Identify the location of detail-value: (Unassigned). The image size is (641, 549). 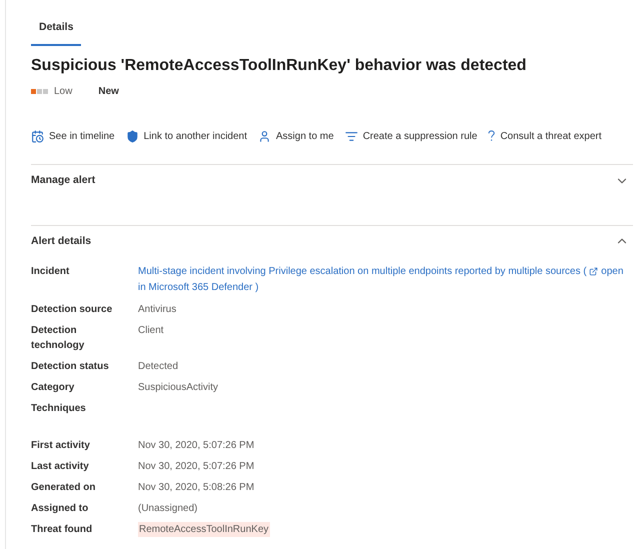
(168, 509).